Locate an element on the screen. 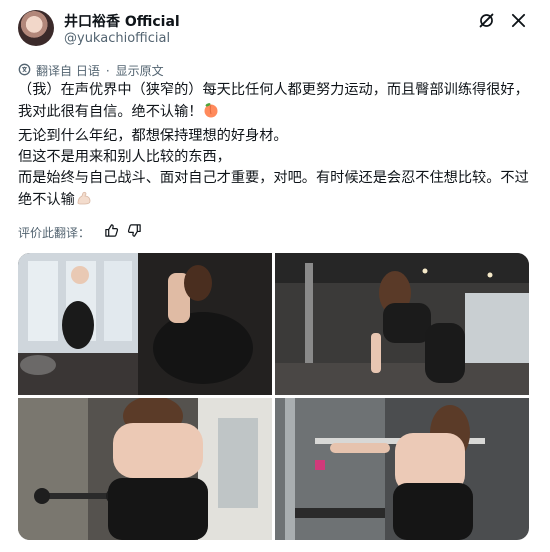  translation-label: 翻译自 日语 is located at coordinates (68, 71).